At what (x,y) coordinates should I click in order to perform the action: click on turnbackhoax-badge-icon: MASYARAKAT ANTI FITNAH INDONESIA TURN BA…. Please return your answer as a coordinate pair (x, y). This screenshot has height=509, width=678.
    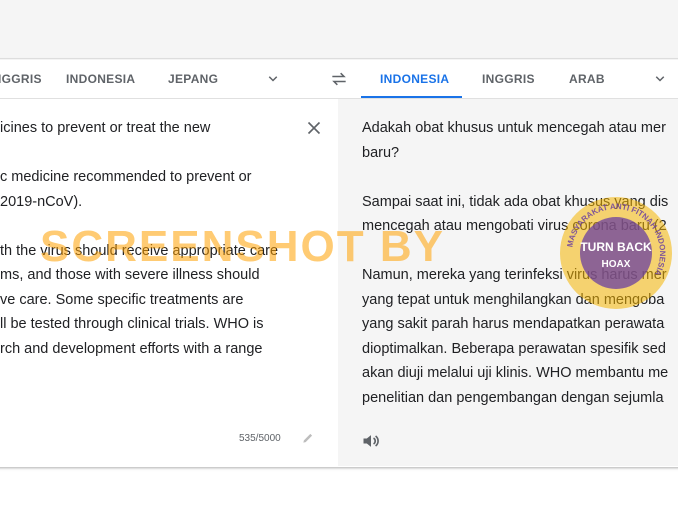
    Looking at the image, I should click on (616, 253).